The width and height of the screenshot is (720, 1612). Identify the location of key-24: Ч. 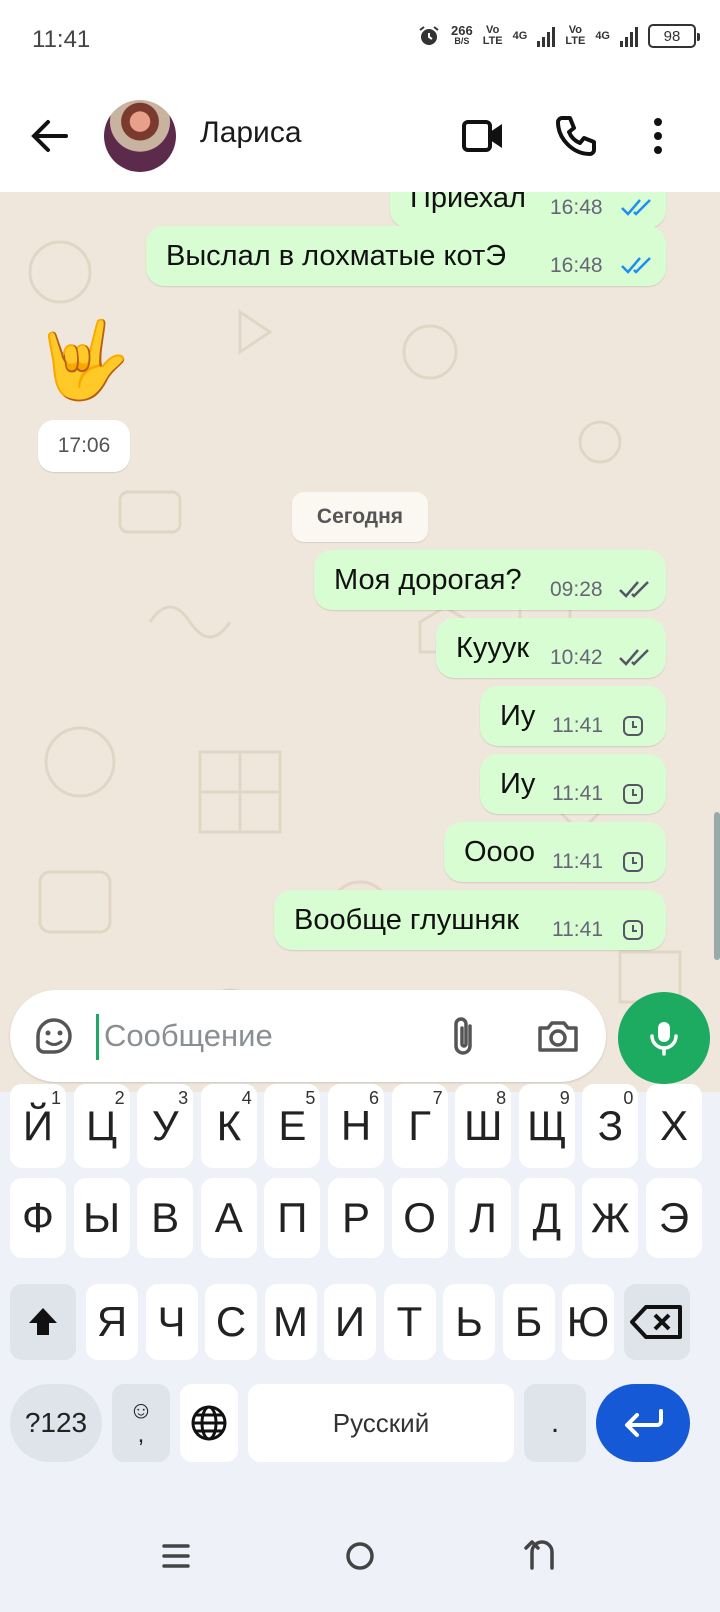
(171, 1322).